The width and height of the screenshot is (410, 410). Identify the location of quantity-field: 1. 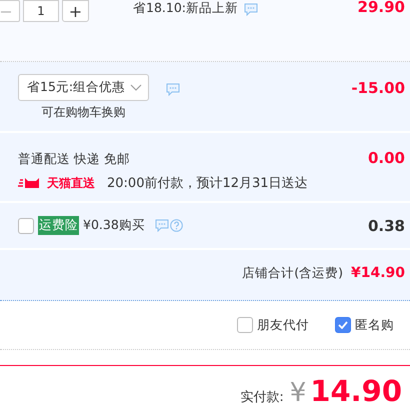
(41, 11).